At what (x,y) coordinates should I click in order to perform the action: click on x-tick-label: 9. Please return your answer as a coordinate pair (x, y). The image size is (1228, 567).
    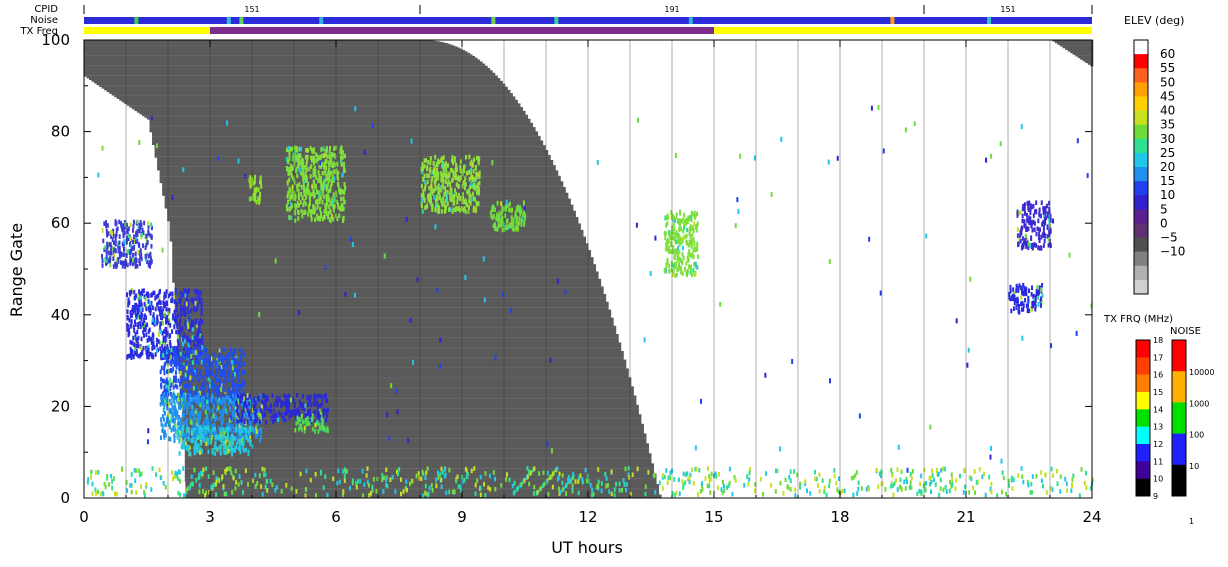
    Looking at the image, I should click on (462, 517).